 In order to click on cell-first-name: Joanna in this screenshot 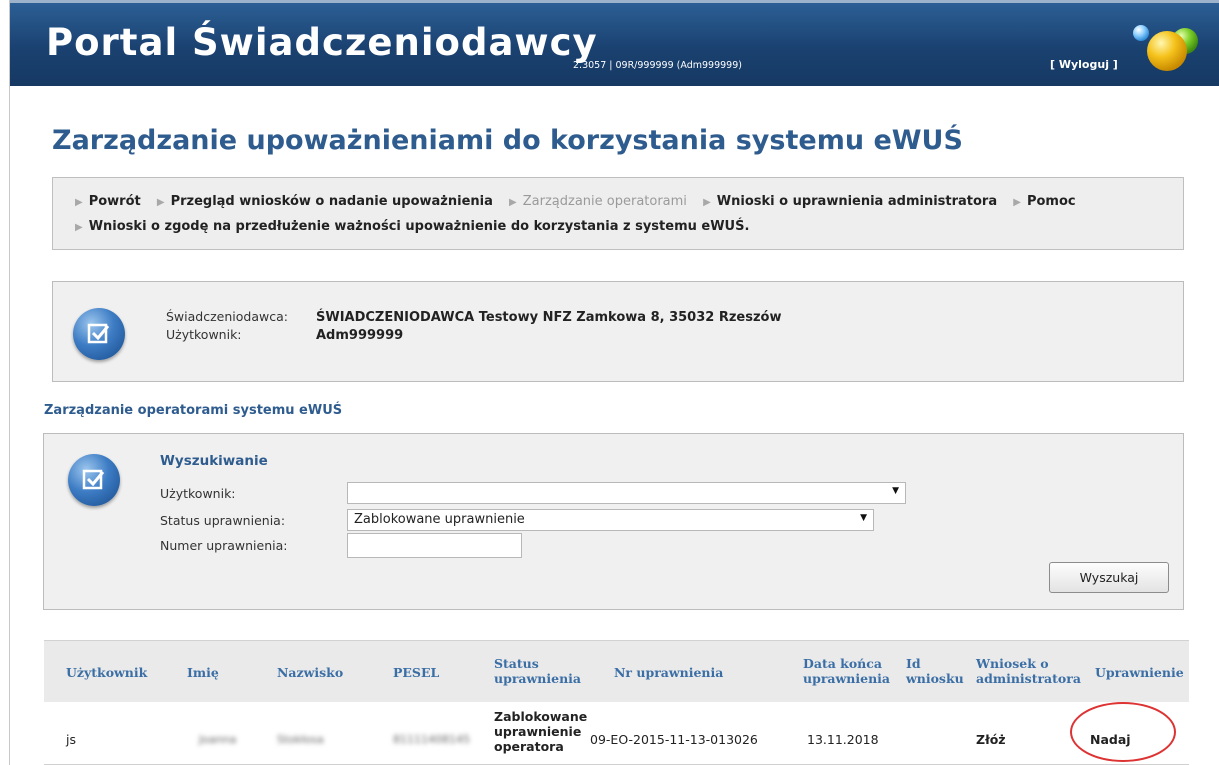, I will do `click(218, 739)`.